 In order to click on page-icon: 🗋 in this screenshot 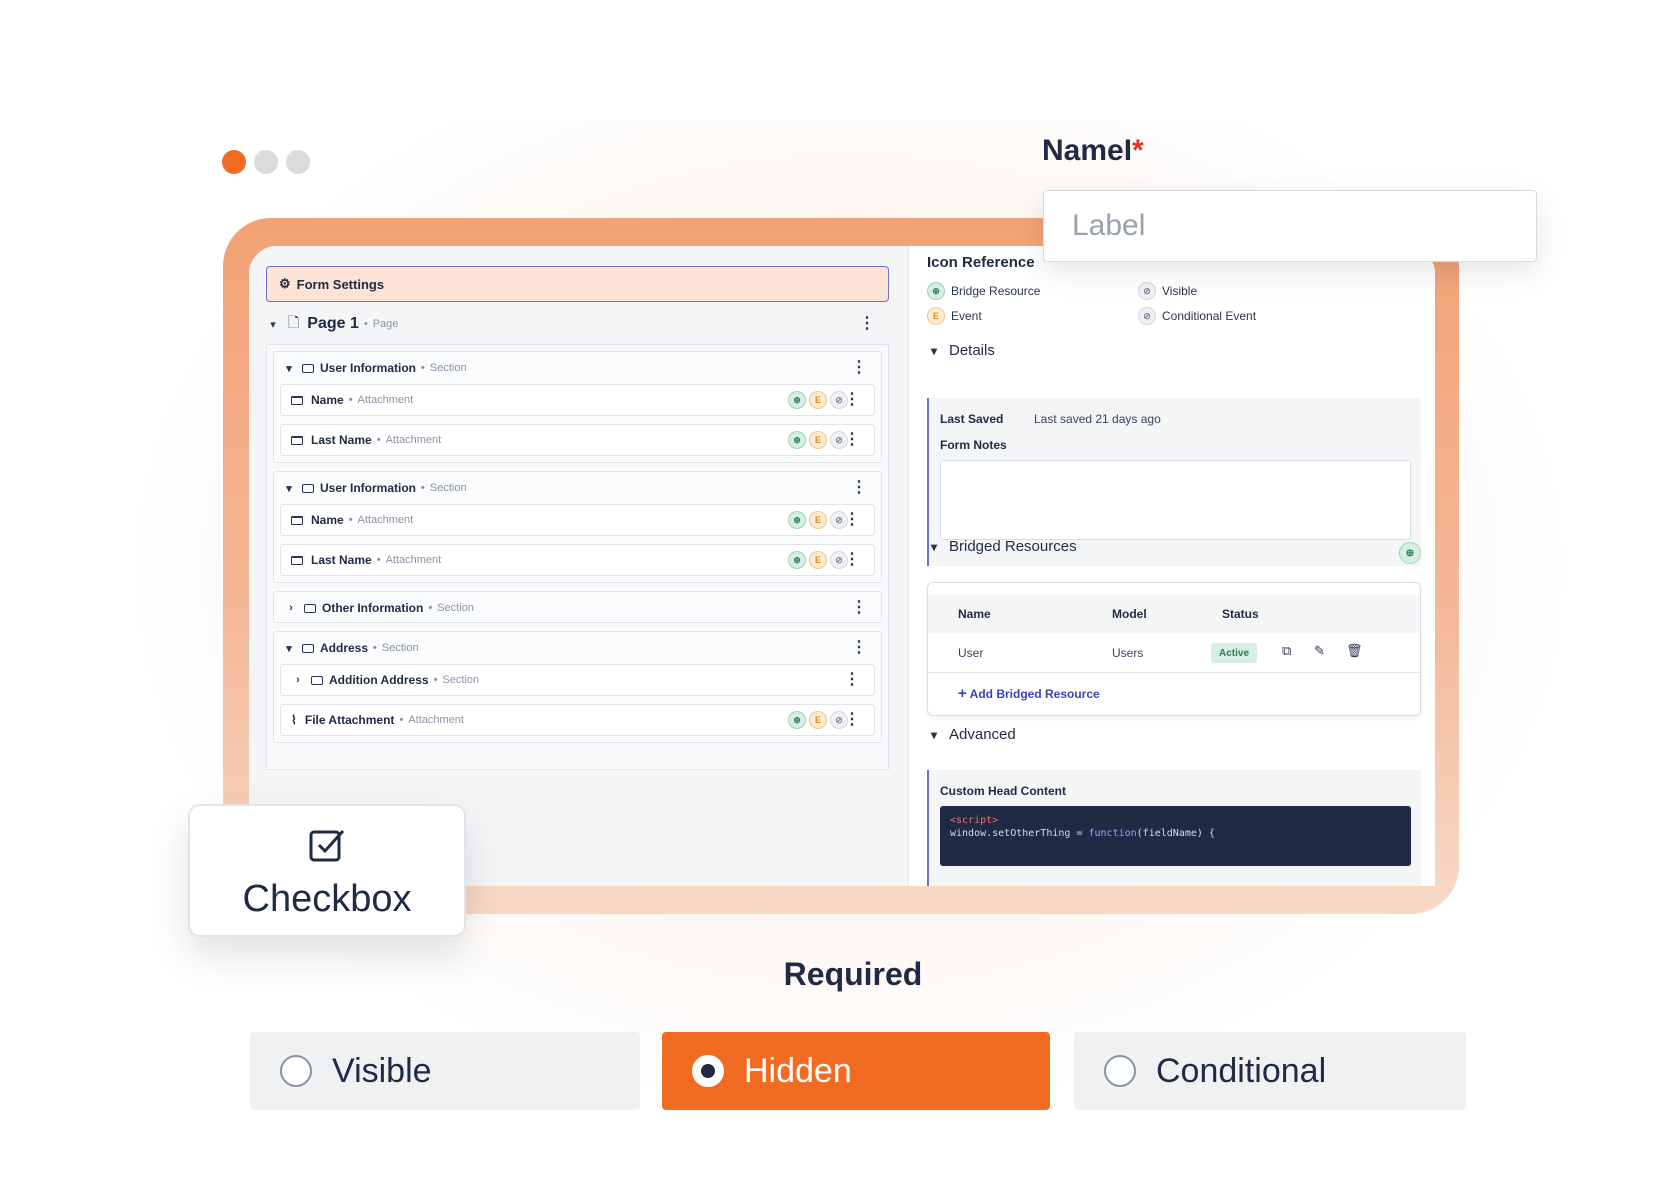, I will do `click(294, 322)`.